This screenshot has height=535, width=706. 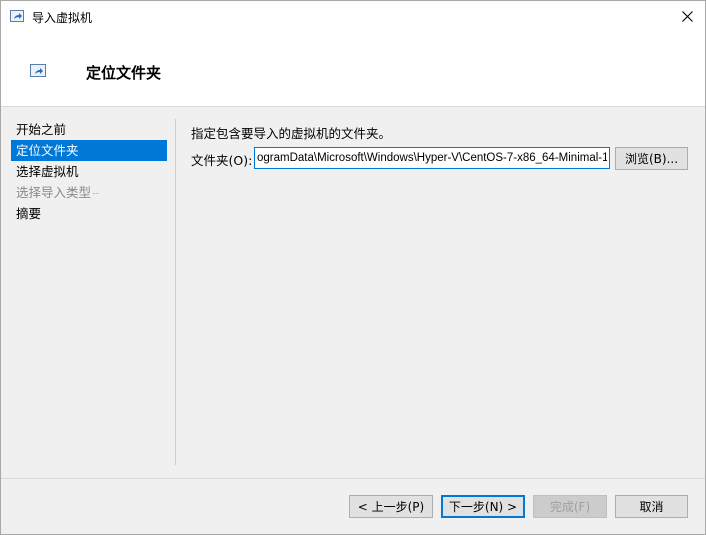 I want to click on finish-button: 完成(F), so click(x=570, y=506).